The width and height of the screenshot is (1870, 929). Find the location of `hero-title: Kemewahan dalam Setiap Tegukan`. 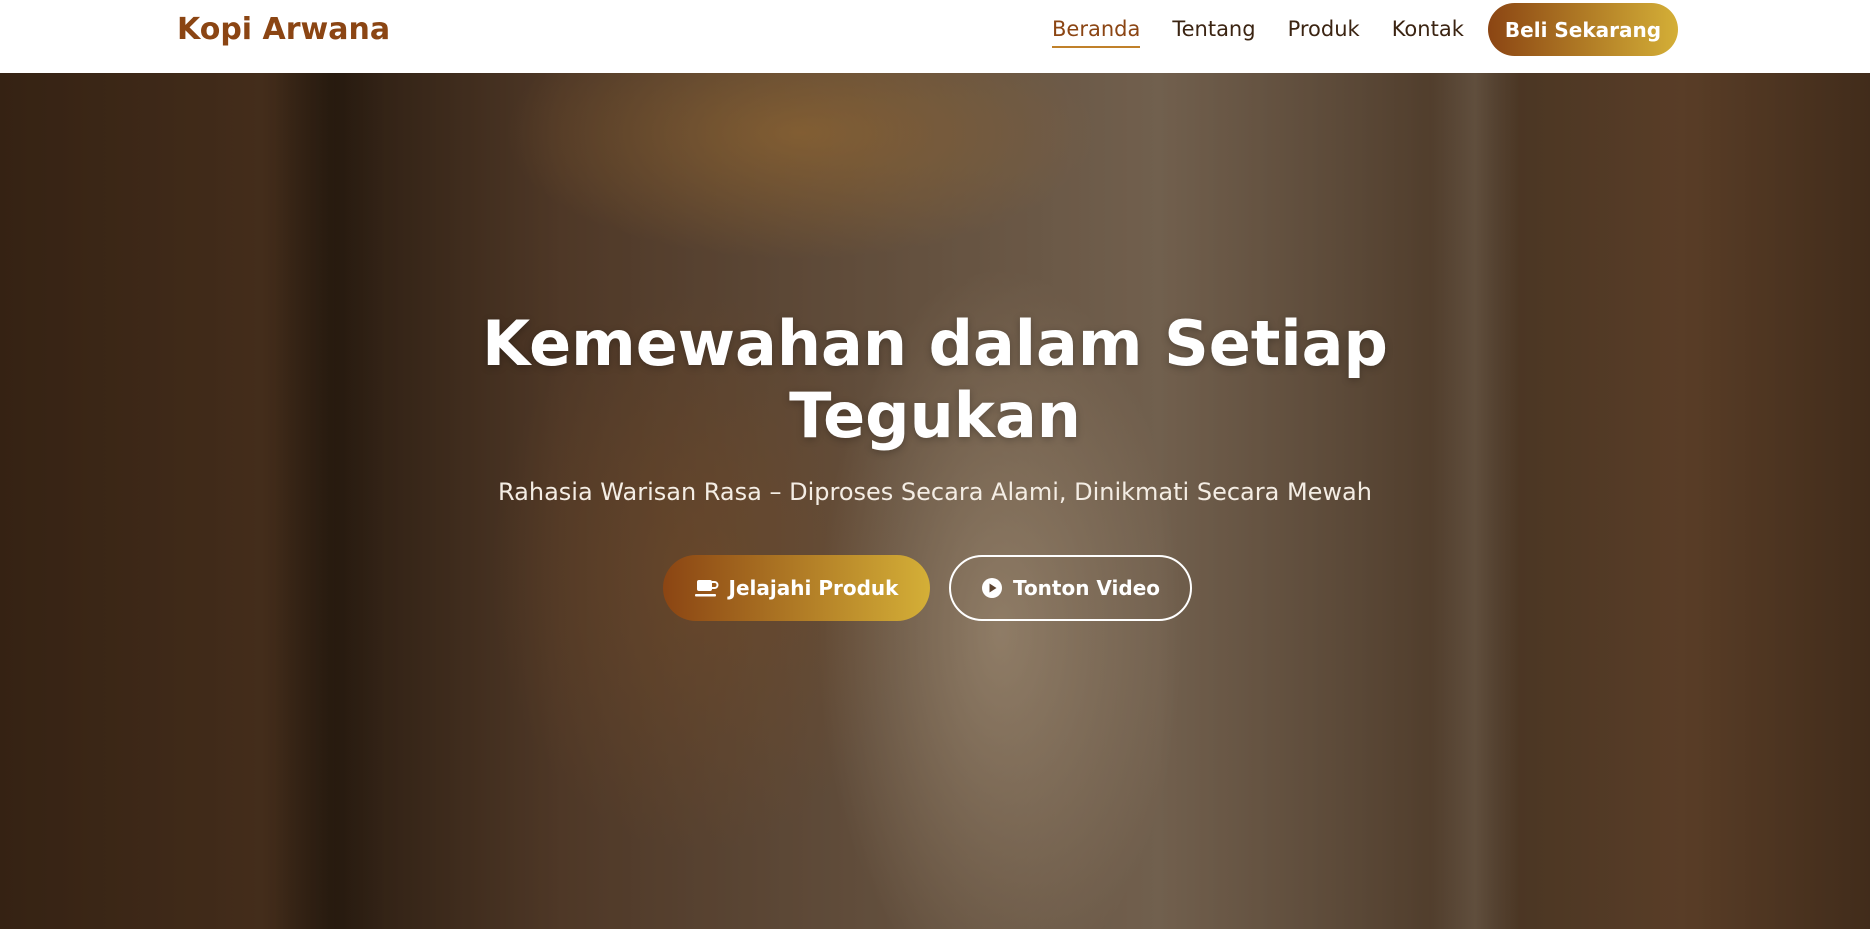

hero-title: Kemewahan dalam Setiap Tegukan is located at coordinates (935, 380).